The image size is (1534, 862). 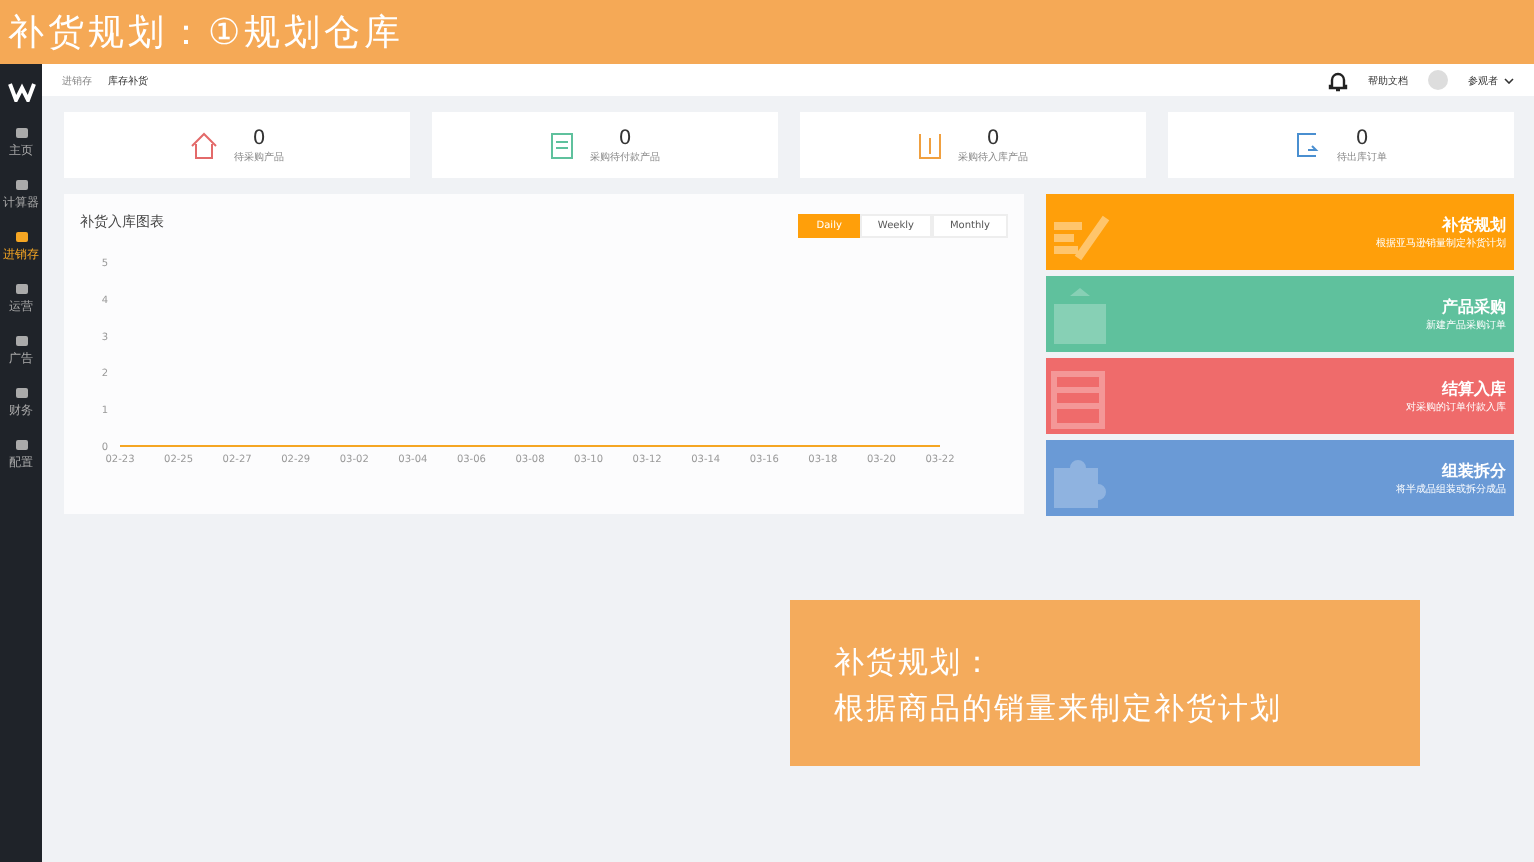 What do you see at coordinates (1474, 307) in the screenshot?
I see `action-title: 产品采购` at bounding box center [1474, 307].